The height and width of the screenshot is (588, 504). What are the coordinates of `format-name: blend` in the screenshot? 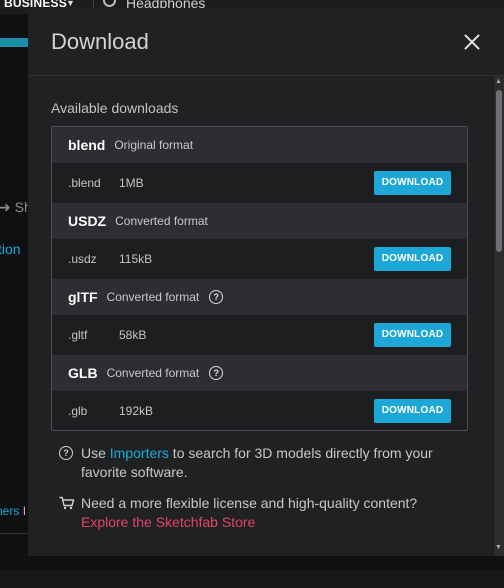 It's located at (87, 145).